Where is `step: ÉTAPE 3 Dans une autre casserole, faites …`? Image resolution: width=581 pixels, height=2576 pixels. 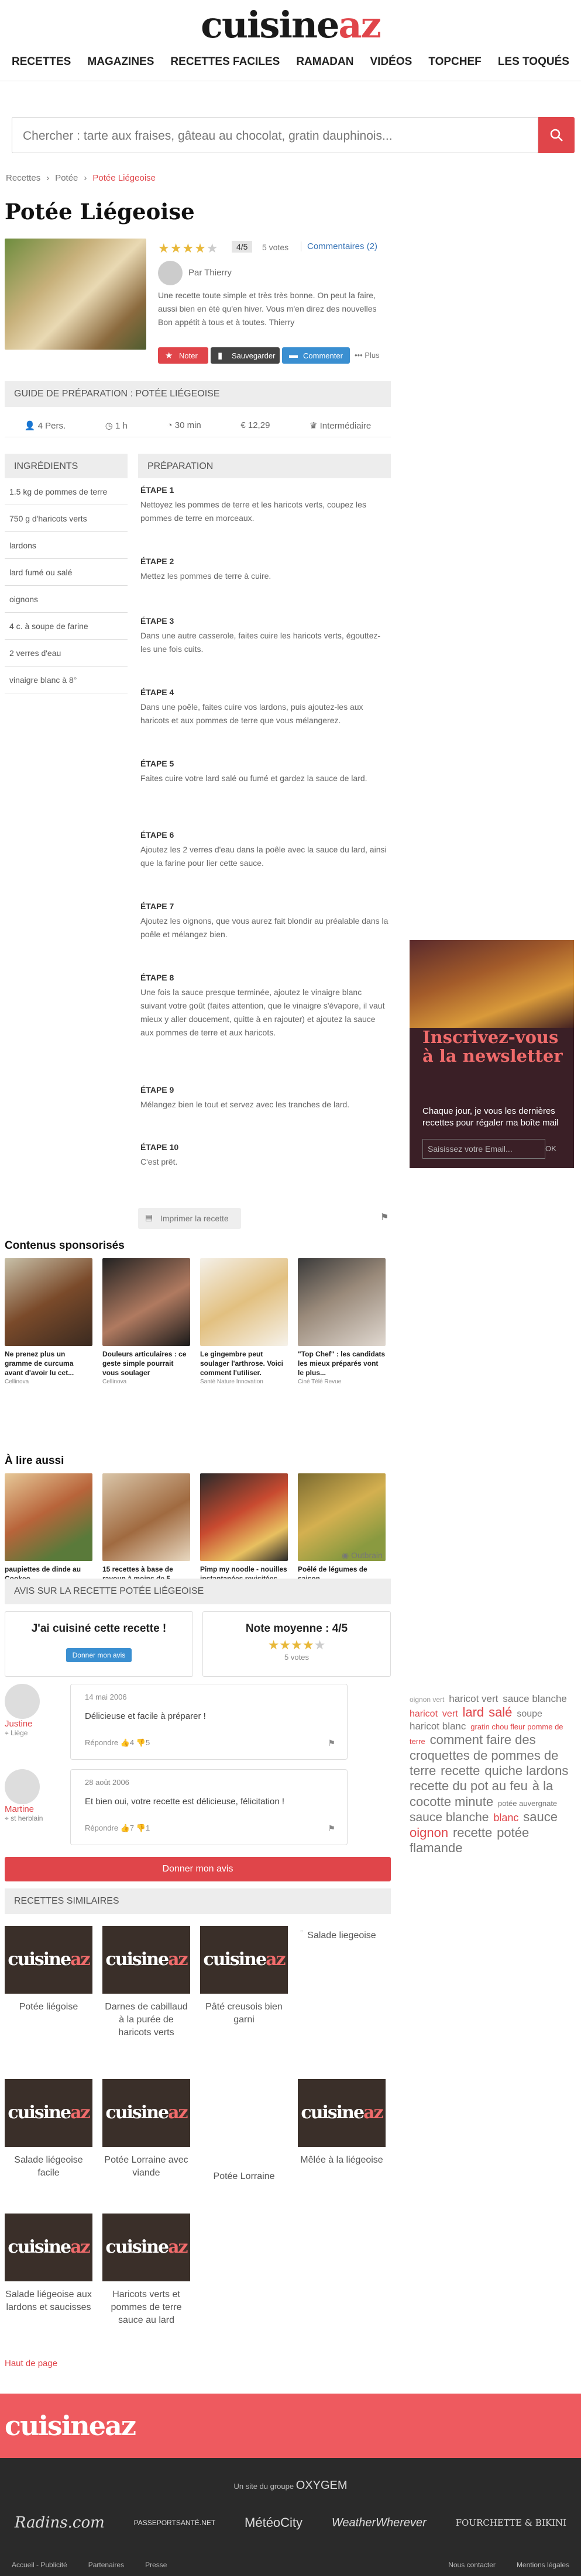
step: ÉTAPE 3 Dans une autre casserole, faites … is located at coordinates (264, 636).